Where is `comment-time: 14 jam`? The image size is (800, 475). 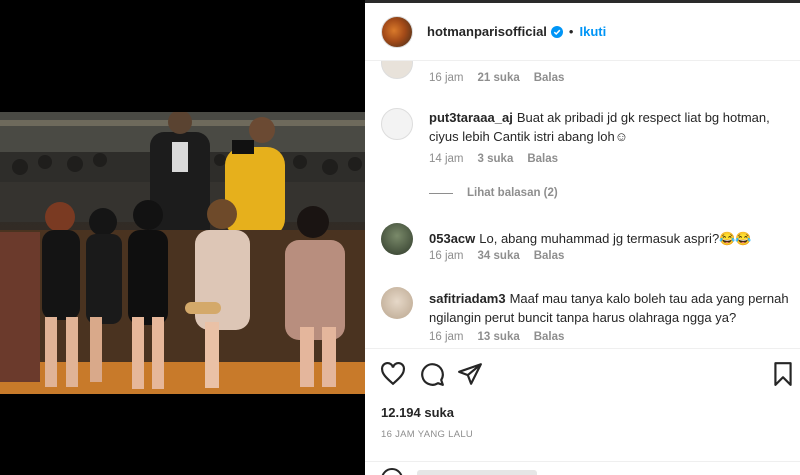 comment-time: 14 jam is located at coordinates (446, 159).